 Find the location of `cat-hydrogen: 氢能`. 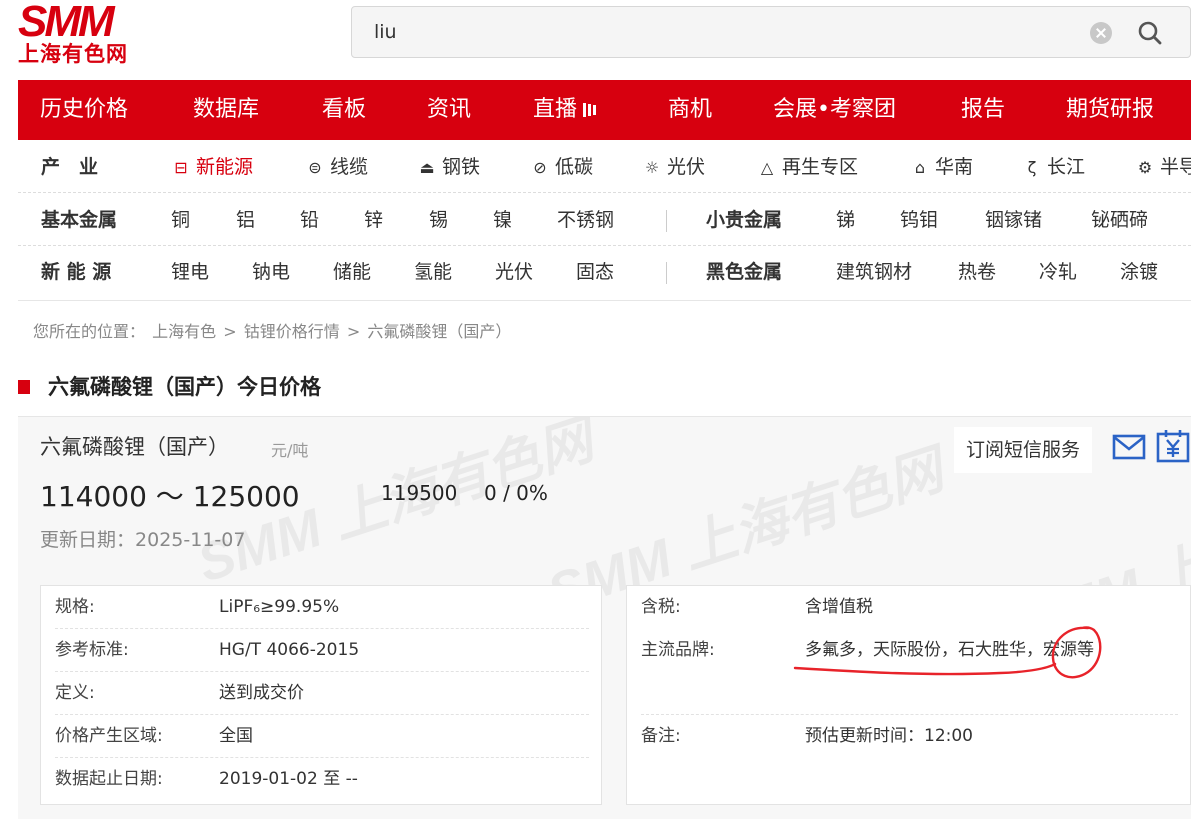

cat-hydrogen: 氢能 is located at coordinates (433, 272).